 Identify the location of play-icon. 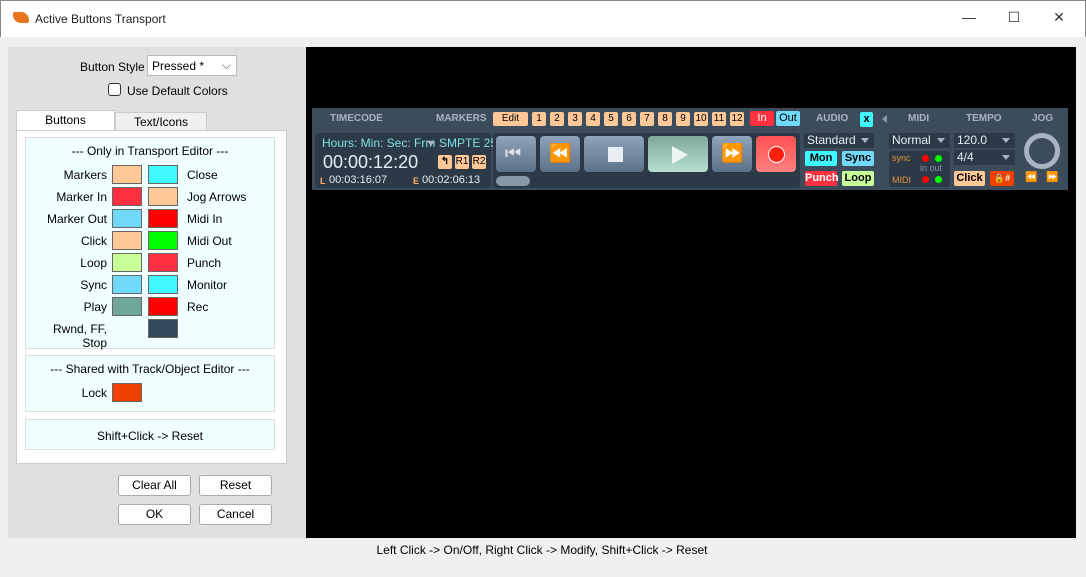
(684, 155).